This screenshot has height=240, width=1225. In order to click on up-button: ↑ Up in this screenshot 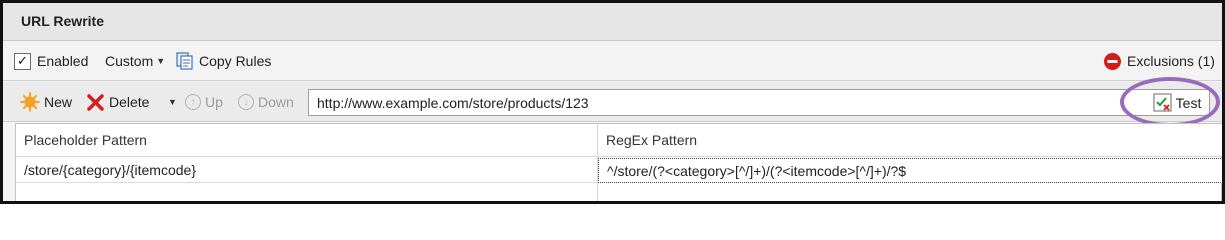, I will do `click(204, 102)`.